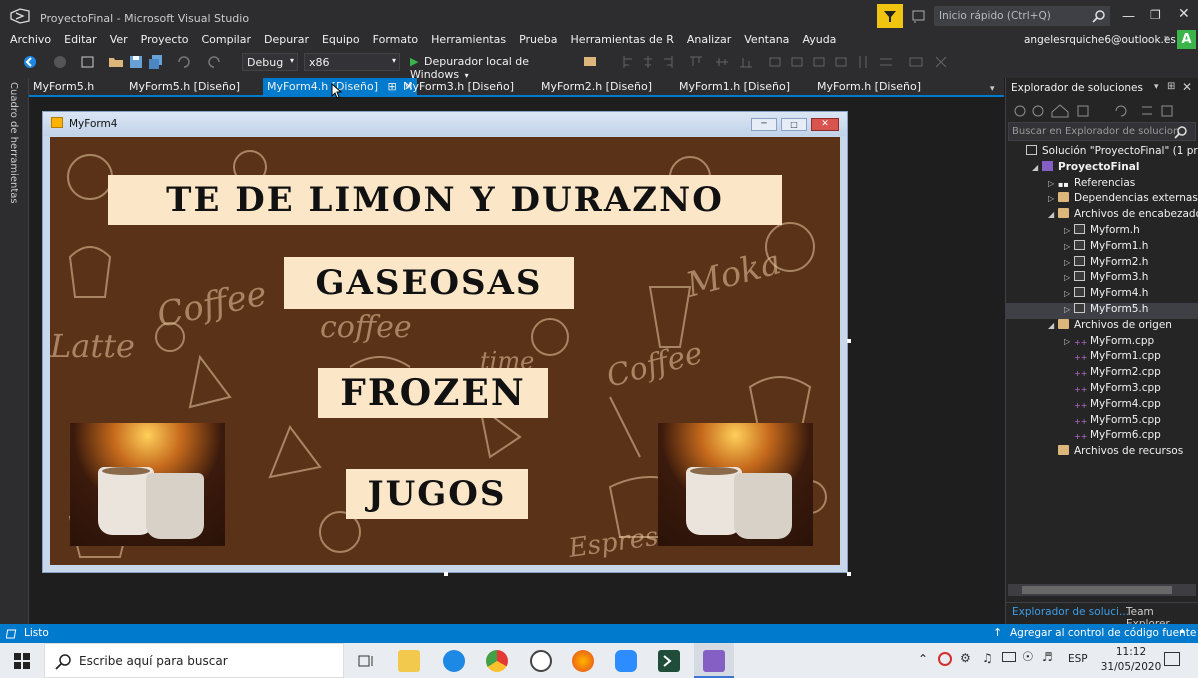  I want to click on menu-item: Analizar, so click(709, 39).